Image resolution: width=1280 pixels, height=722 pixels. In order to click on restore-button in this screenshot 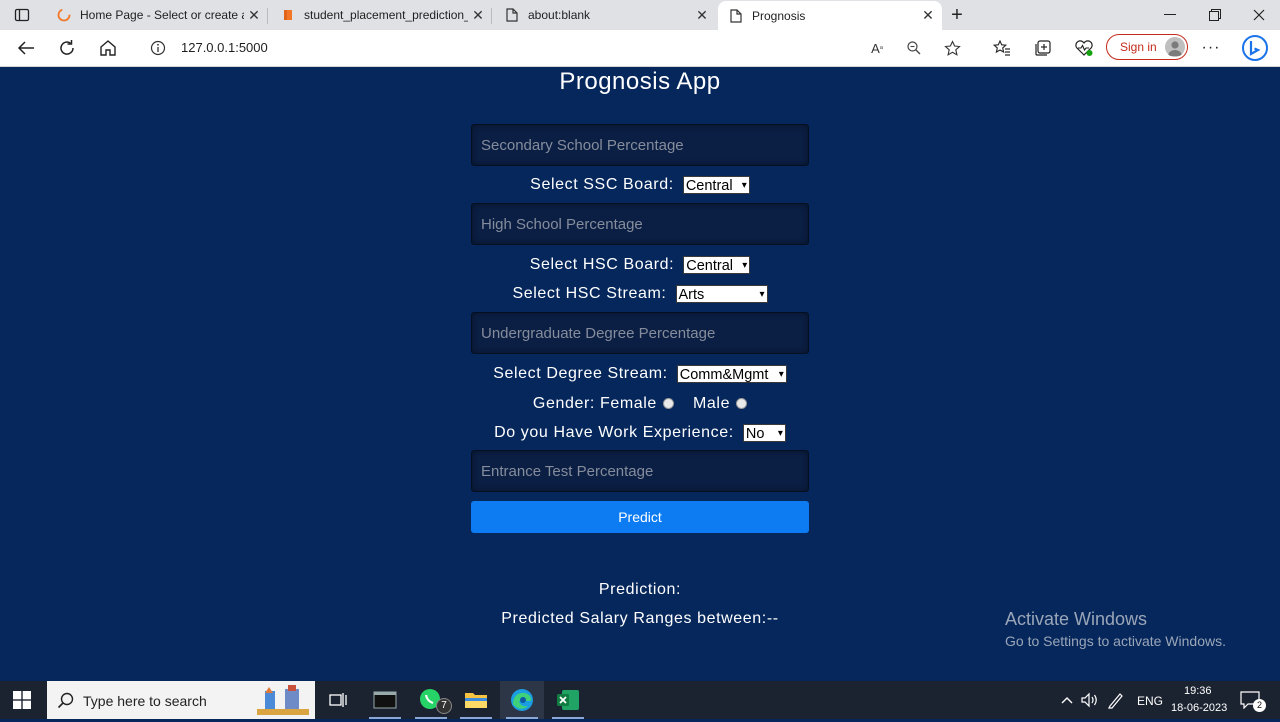, I will do `click(1215, 15)`.